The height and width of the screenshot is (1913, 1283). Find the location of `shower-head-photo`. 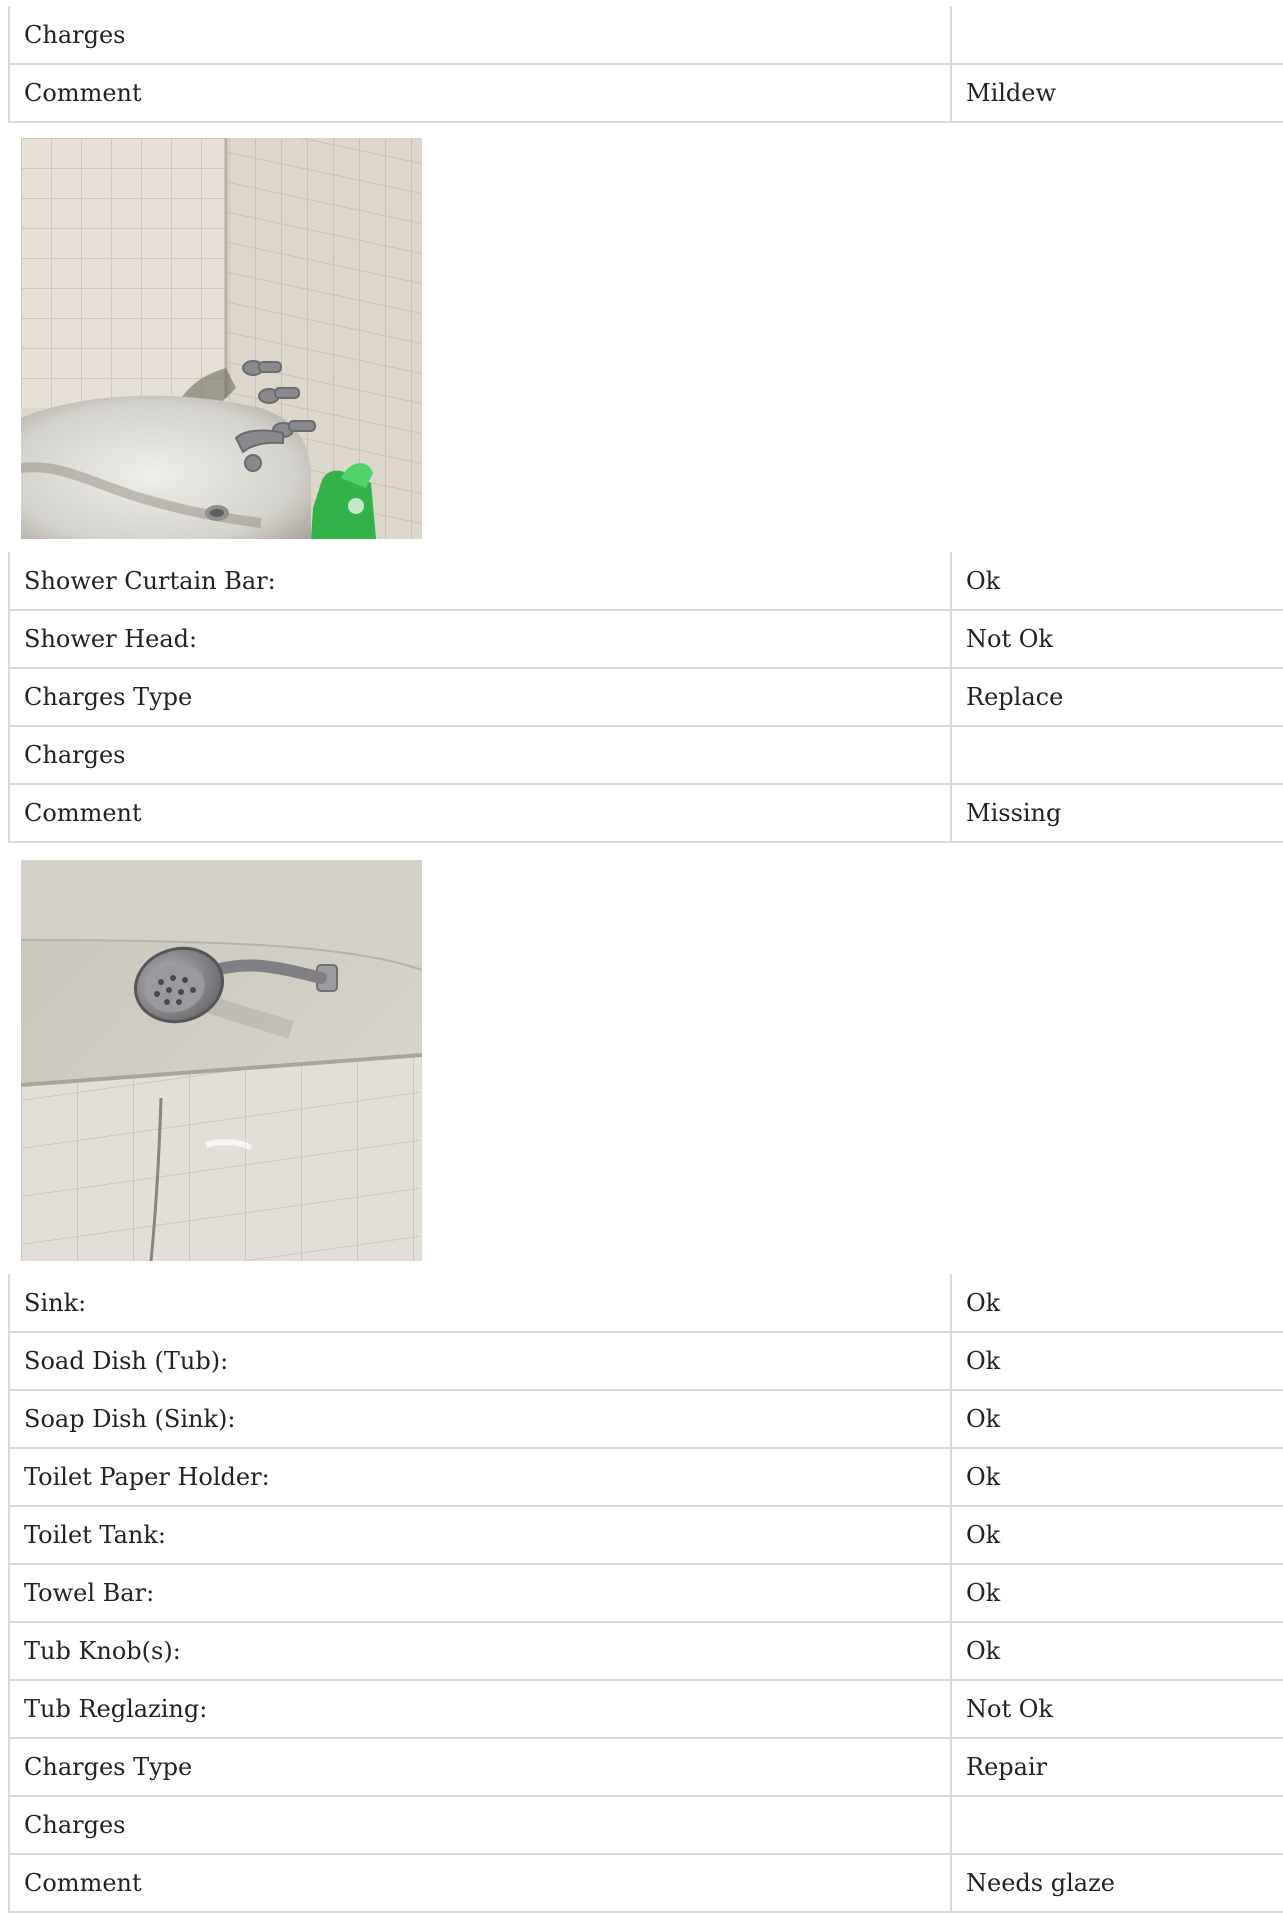

shower-head-photo is located at coordinates (221, 1060).